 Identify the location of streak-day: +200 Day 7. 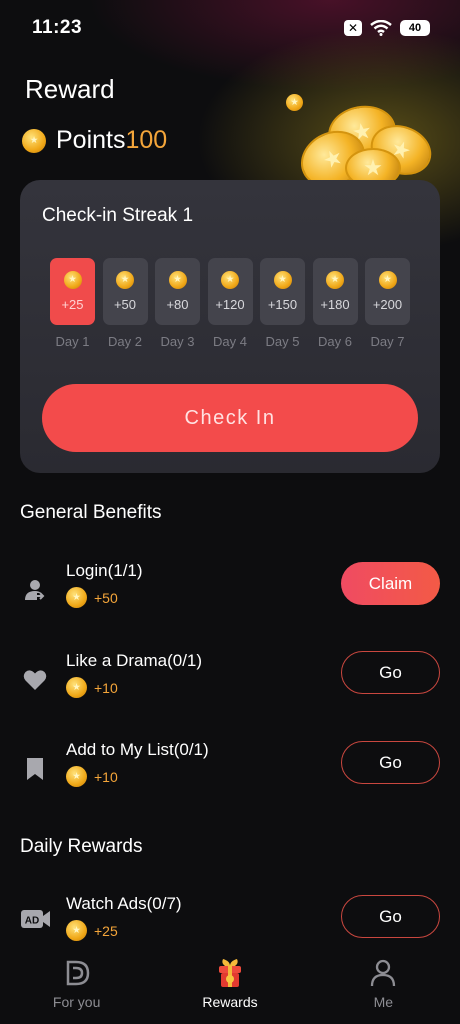
(387, 303).